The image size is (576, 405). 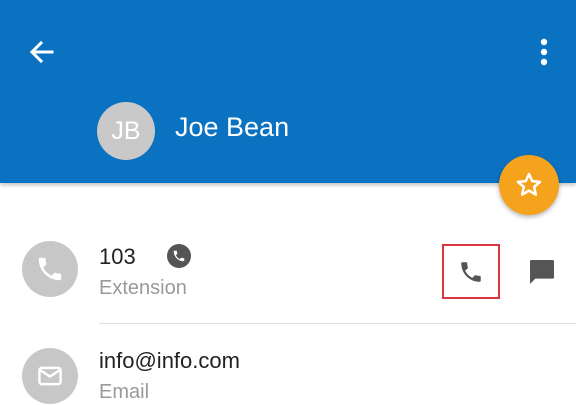 I want to click on favorite-button, so click(x=529, y=185).